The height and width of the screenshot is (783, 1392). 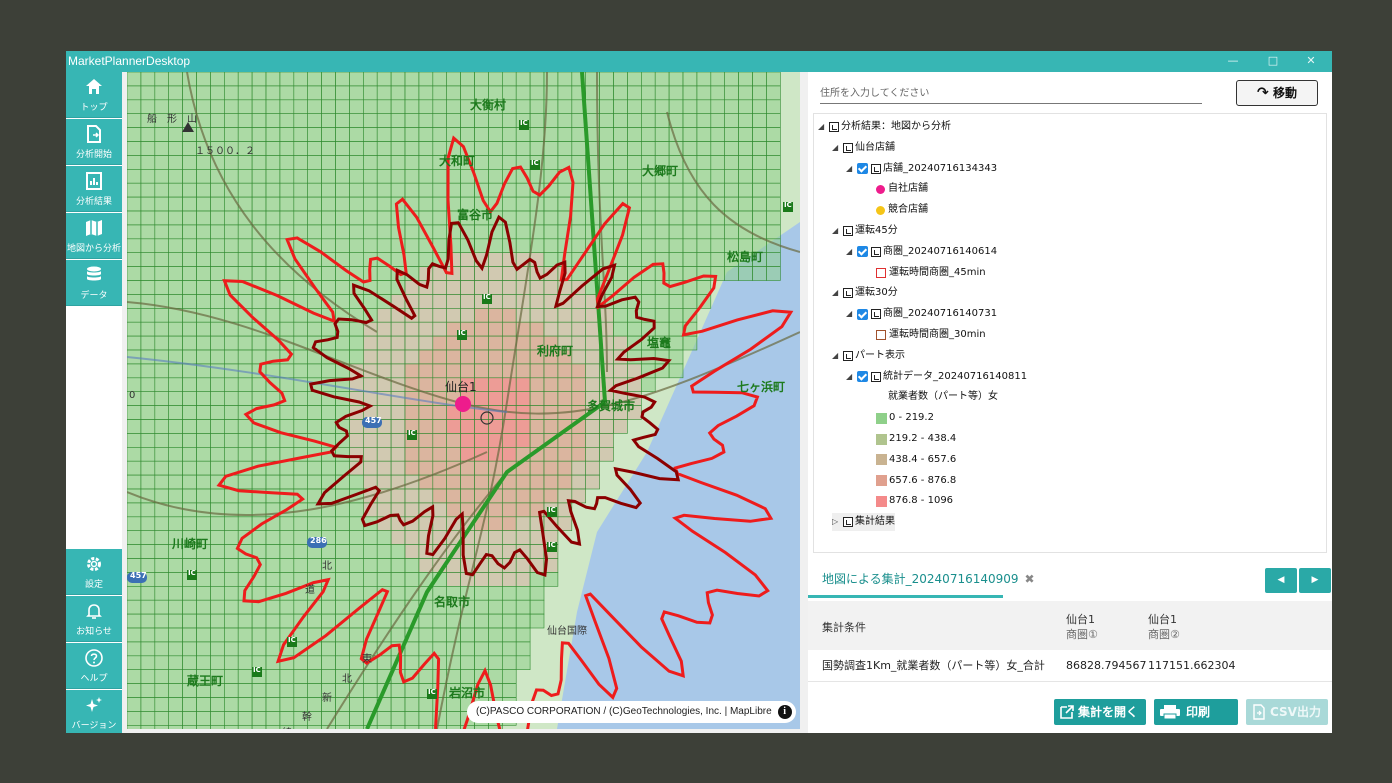 I want to click on nav-analysis-start: 分析開始, so click(x=94, y=142).